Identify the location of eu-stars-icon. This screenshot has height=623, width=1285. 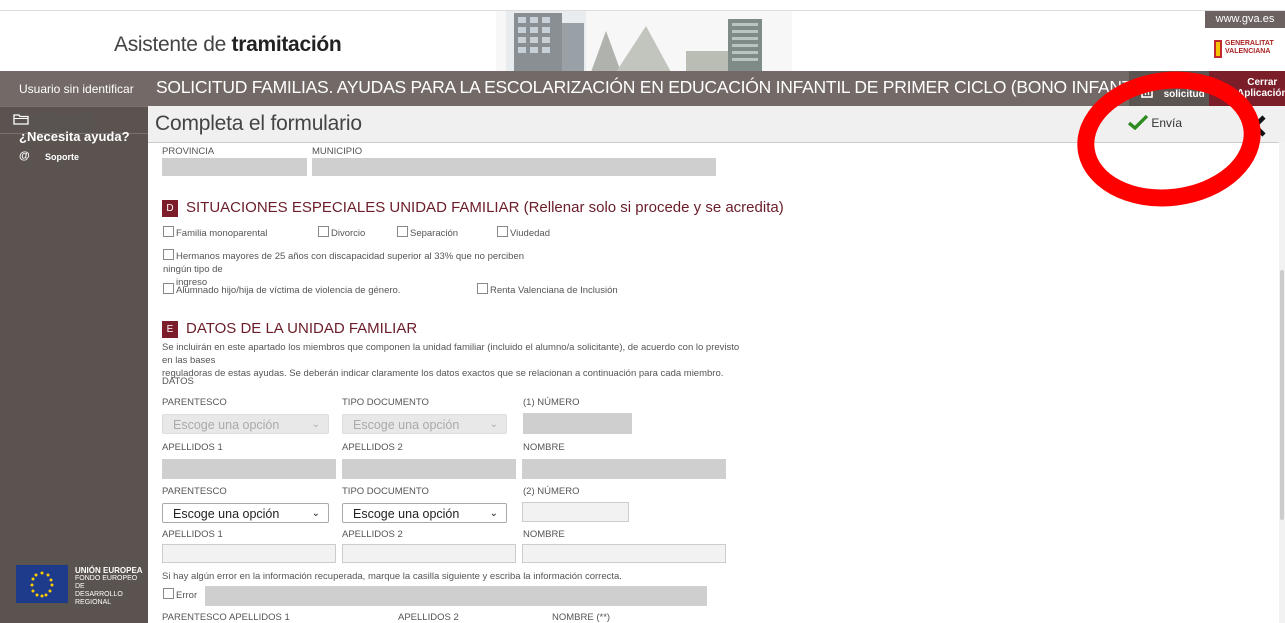
(42, 584).